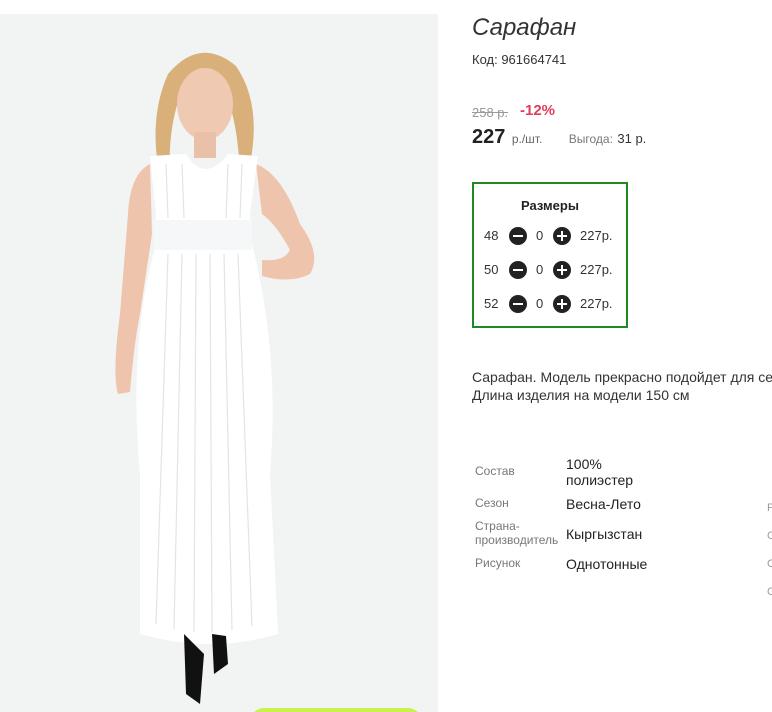  I want to click on sizes-title: Размеры, so click(550, 205).